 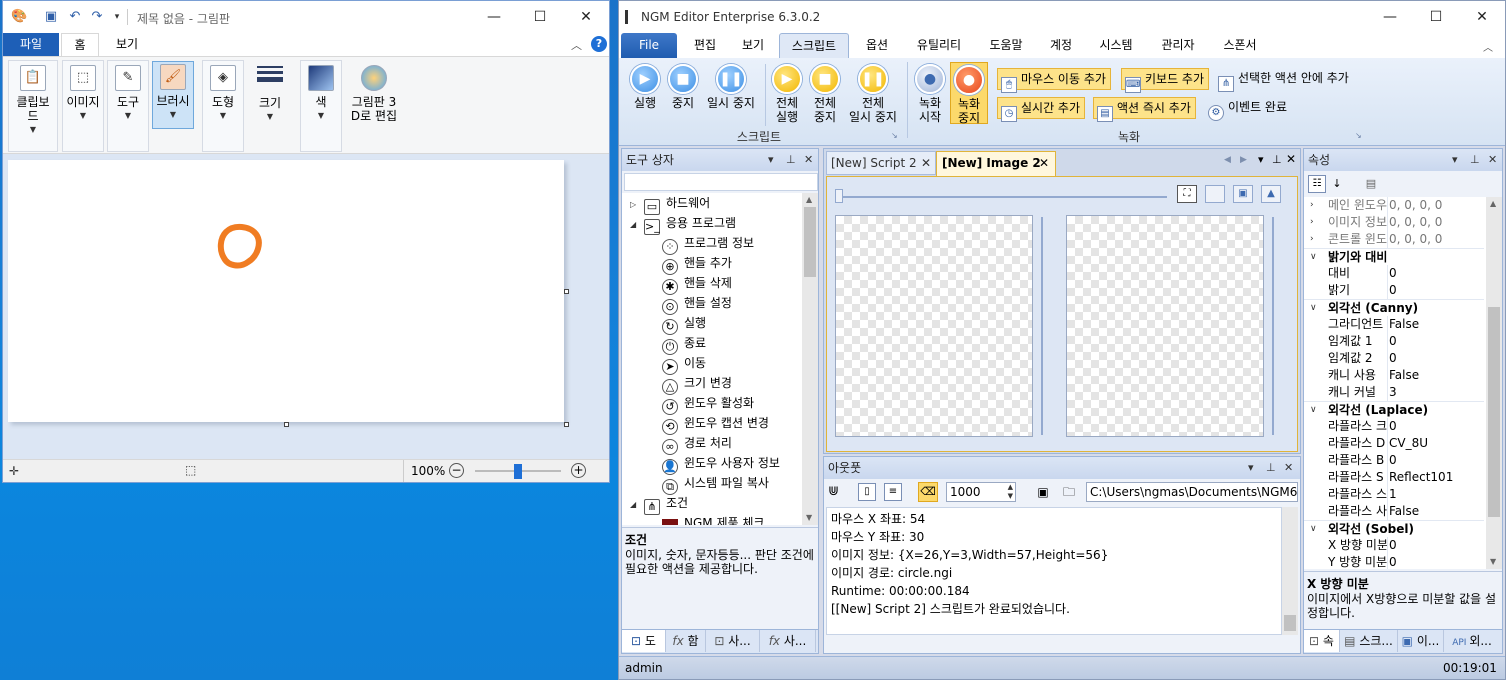 I want to click on tab-properties: ⊡ 속, so click(x=1322, y=641).